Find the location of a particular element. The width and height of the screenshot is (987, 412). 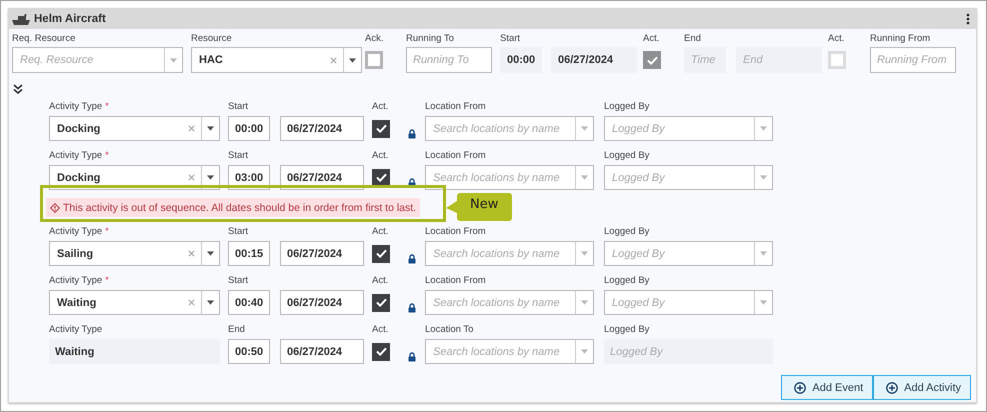

readonly-field: Waiting is located at coordinates (134, 351).